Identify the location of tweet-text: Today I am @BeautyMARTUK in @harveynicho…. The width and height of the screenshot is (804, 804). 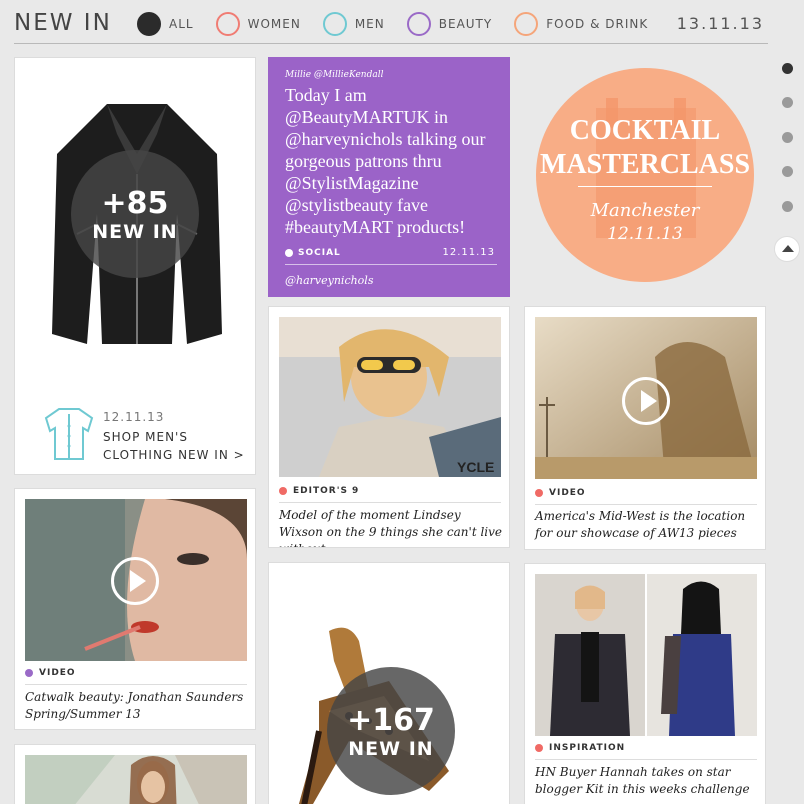
(385, 161).